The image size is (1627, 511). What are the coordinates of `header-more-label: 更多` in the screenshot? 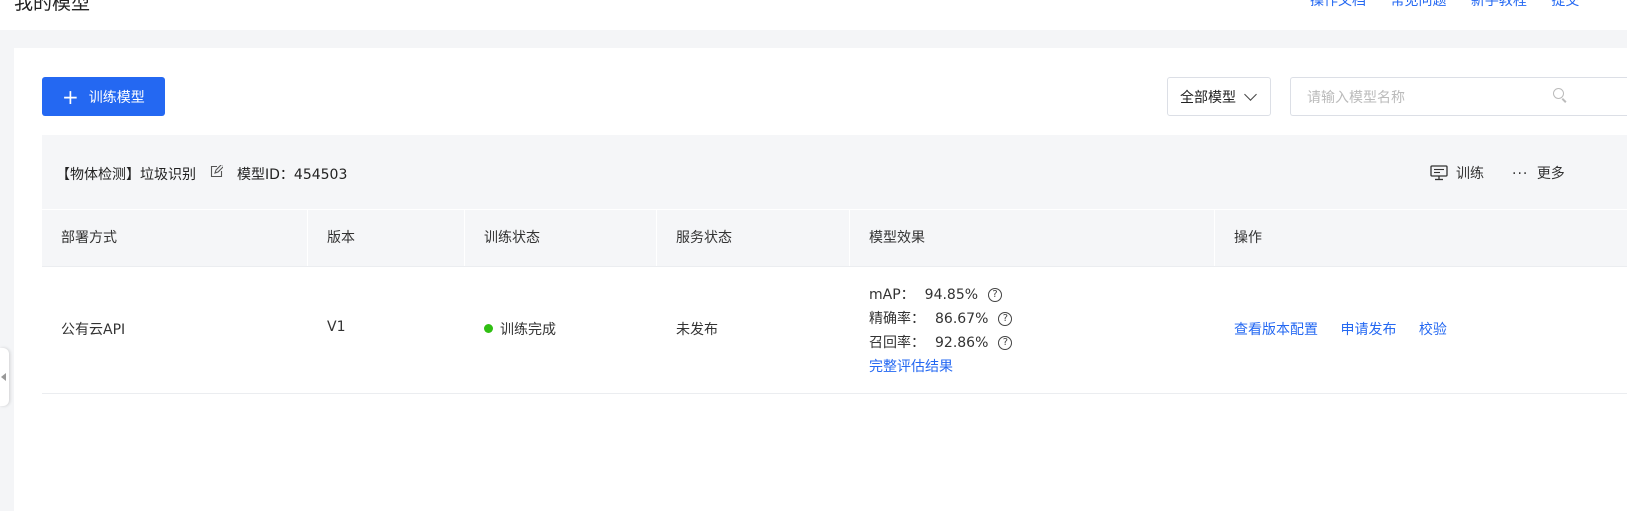 It's located at (1550, 174).